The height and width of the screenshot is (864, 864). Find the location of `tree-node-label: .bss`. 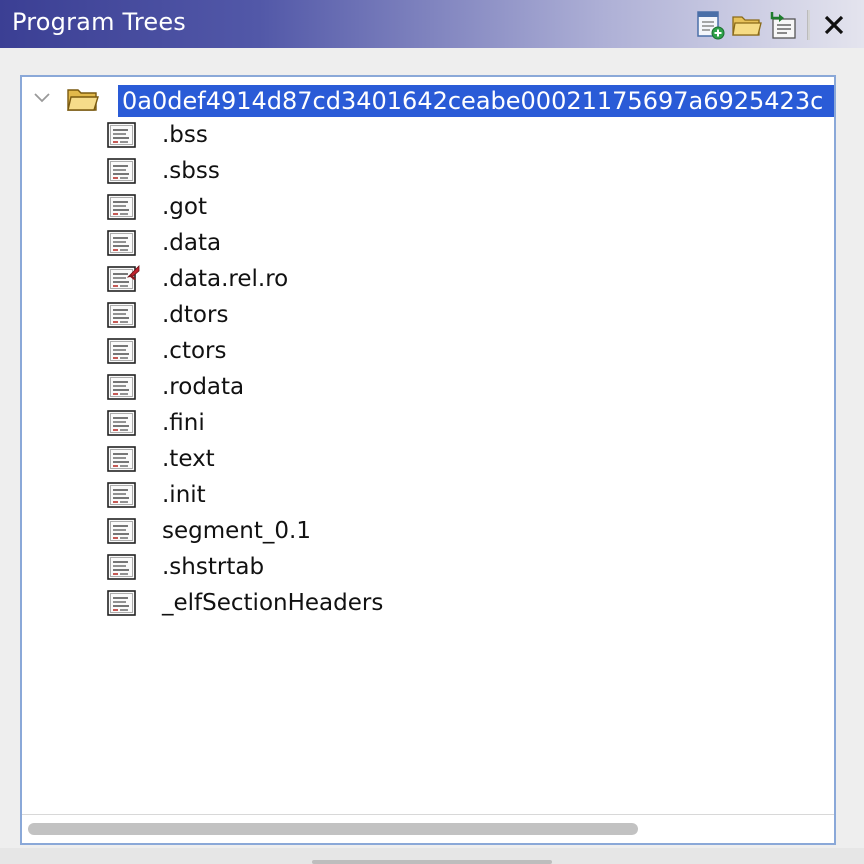

tree-node-label: .bss is located at coordinates (185, 135).